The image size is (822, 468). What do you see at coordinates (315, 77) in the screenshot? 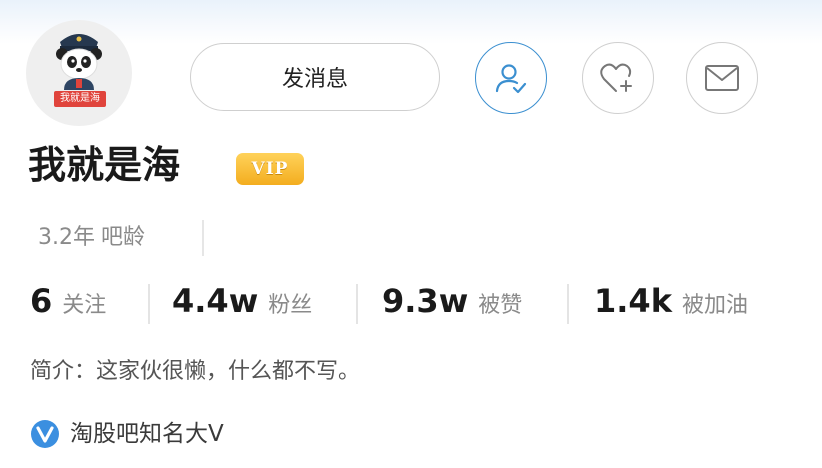
I see `send-message-button: 发消息` at bounding box center [315, 77].